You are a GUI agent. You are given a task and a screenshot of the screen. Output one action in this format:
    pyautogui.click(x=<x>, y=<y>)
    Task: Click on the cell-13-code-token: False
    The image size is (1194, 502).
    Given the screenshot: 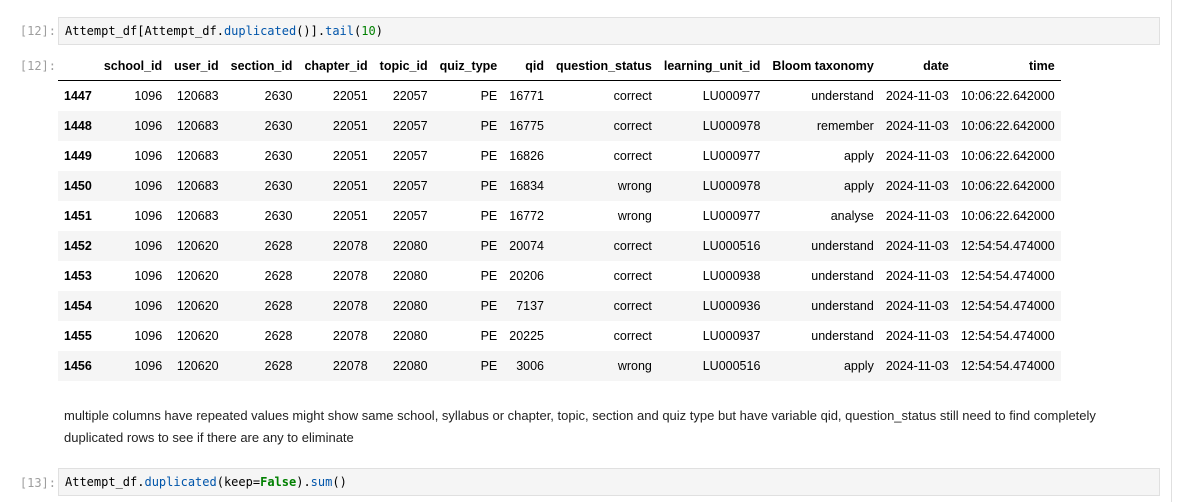 What is the action you would take?
    pyautogui.click(x=278, y=482)
    